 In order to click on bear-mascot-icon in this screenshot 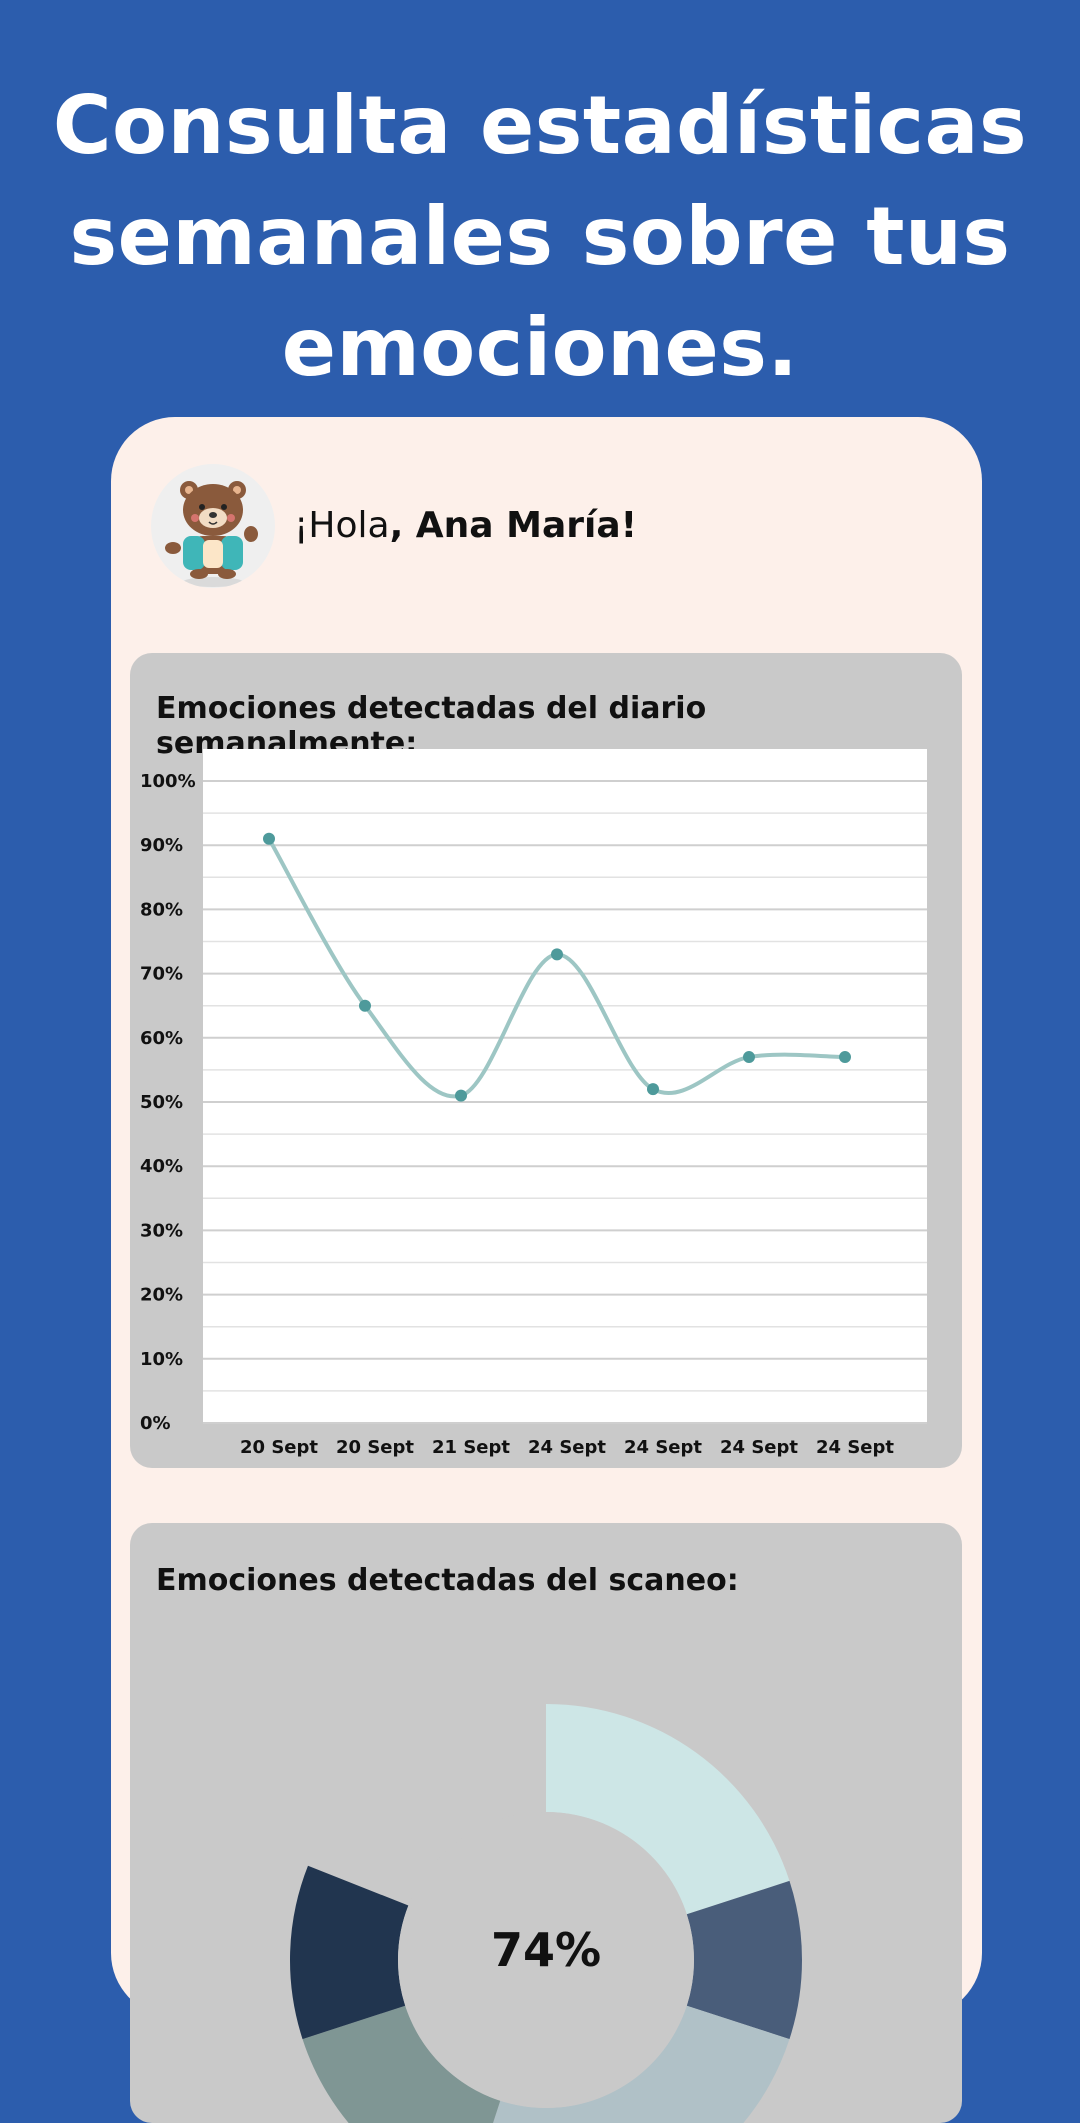, I will do `click(213, 526)`.